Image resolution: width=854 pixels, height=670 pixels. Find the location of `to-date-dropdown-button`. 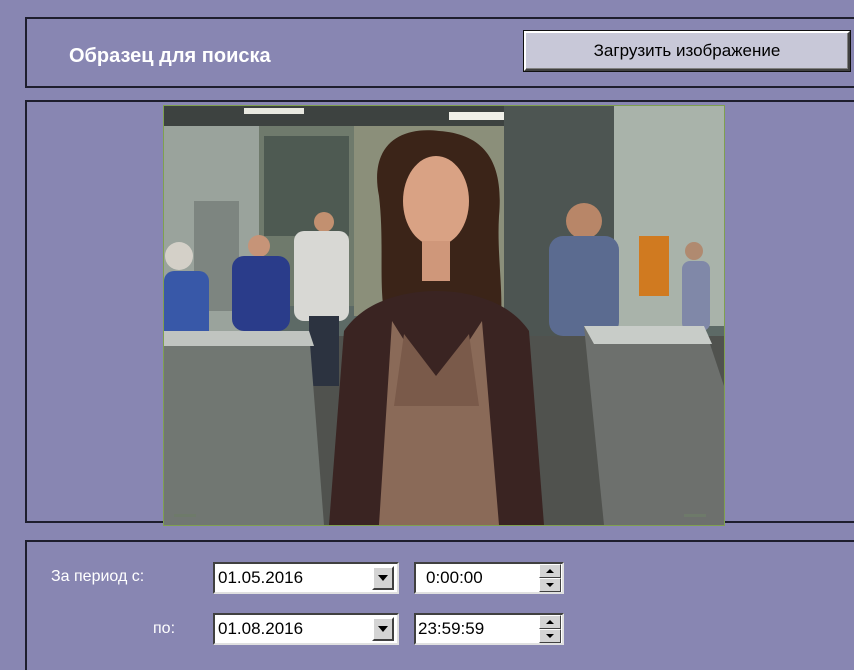

to-date-dropdown-button is located at coordinates (383, 629).